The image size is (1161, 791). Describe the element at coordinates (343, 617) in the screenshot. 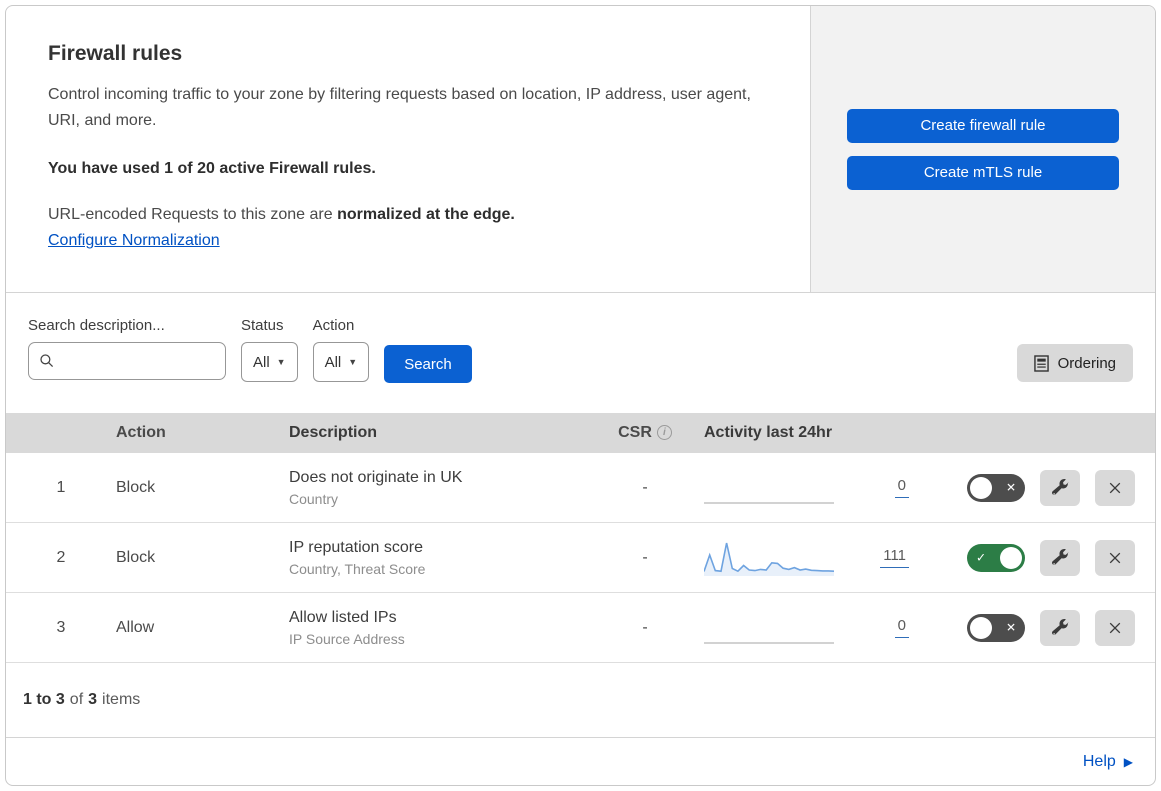

I see `rule-description: Allow listed IPs` at that location.